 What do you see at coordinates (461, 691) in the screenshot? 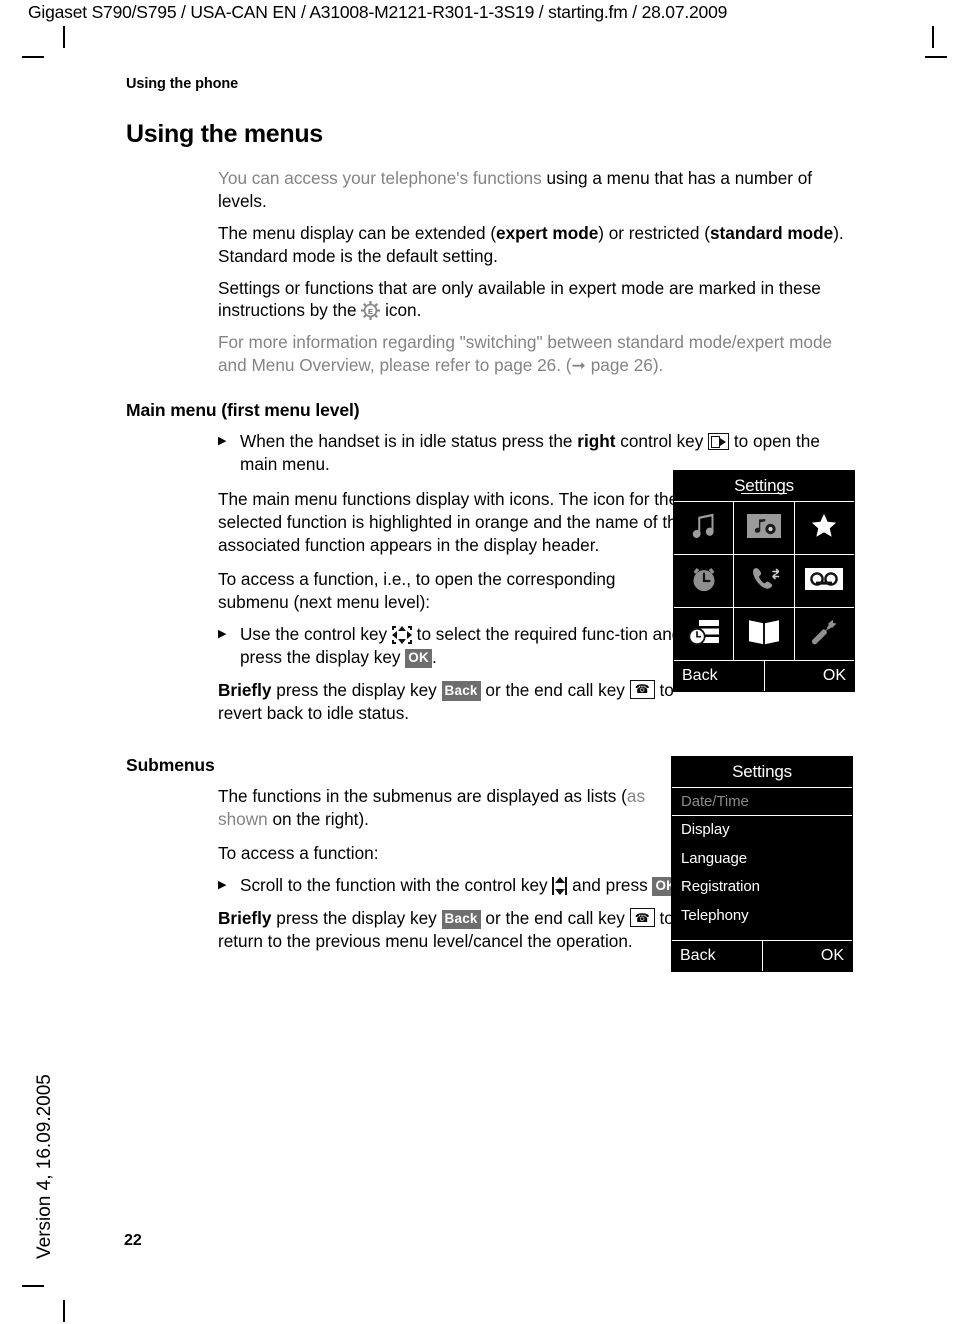
I see `softkey-back-inline-1: Back` at bounding box center [461, 691].